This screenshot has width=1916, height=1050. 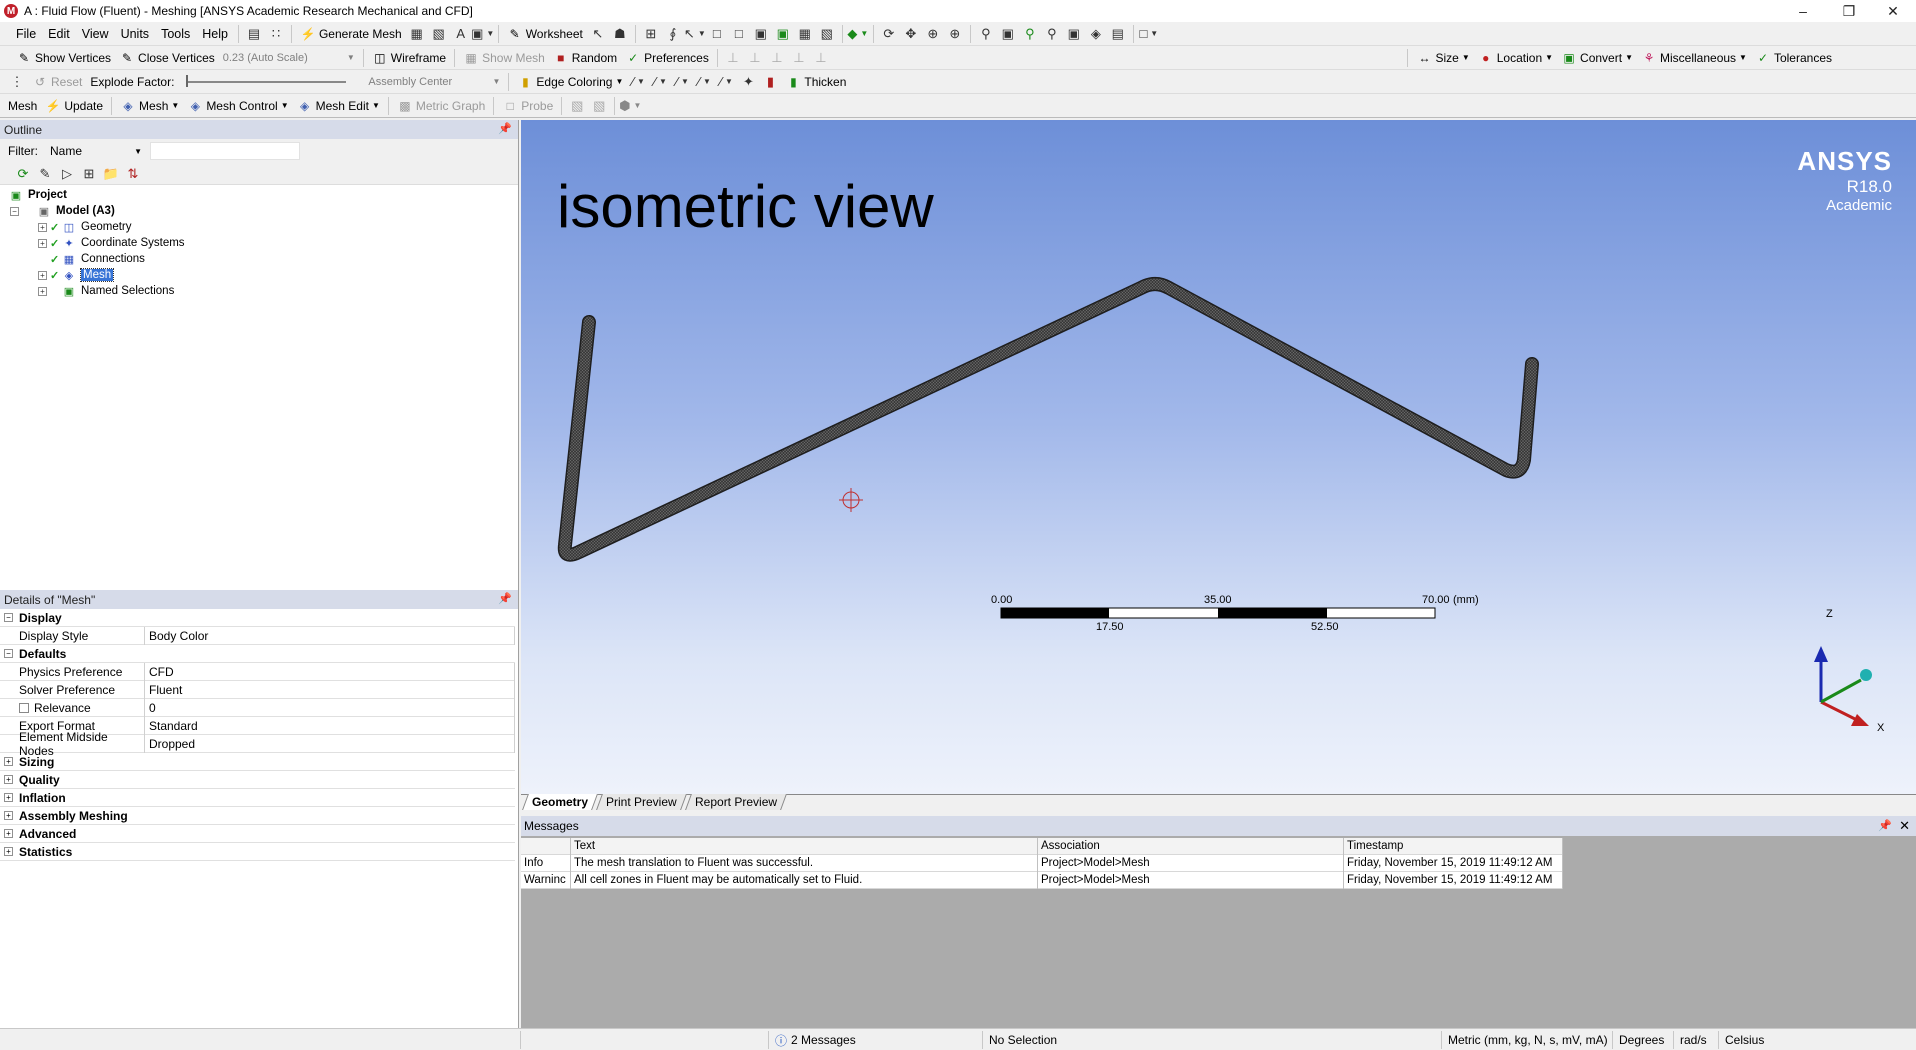 I want to click on extend-selection-icon: ◆ ▼, so click(x=858, y=34).